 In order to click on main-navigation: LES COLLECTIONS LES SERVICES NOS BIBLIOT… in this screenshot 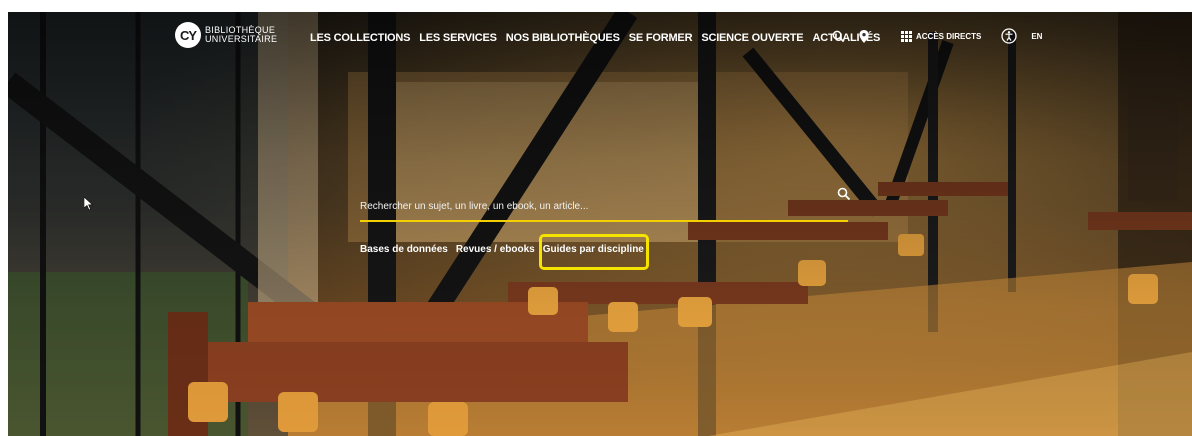, I will do `click(595, 38)`.